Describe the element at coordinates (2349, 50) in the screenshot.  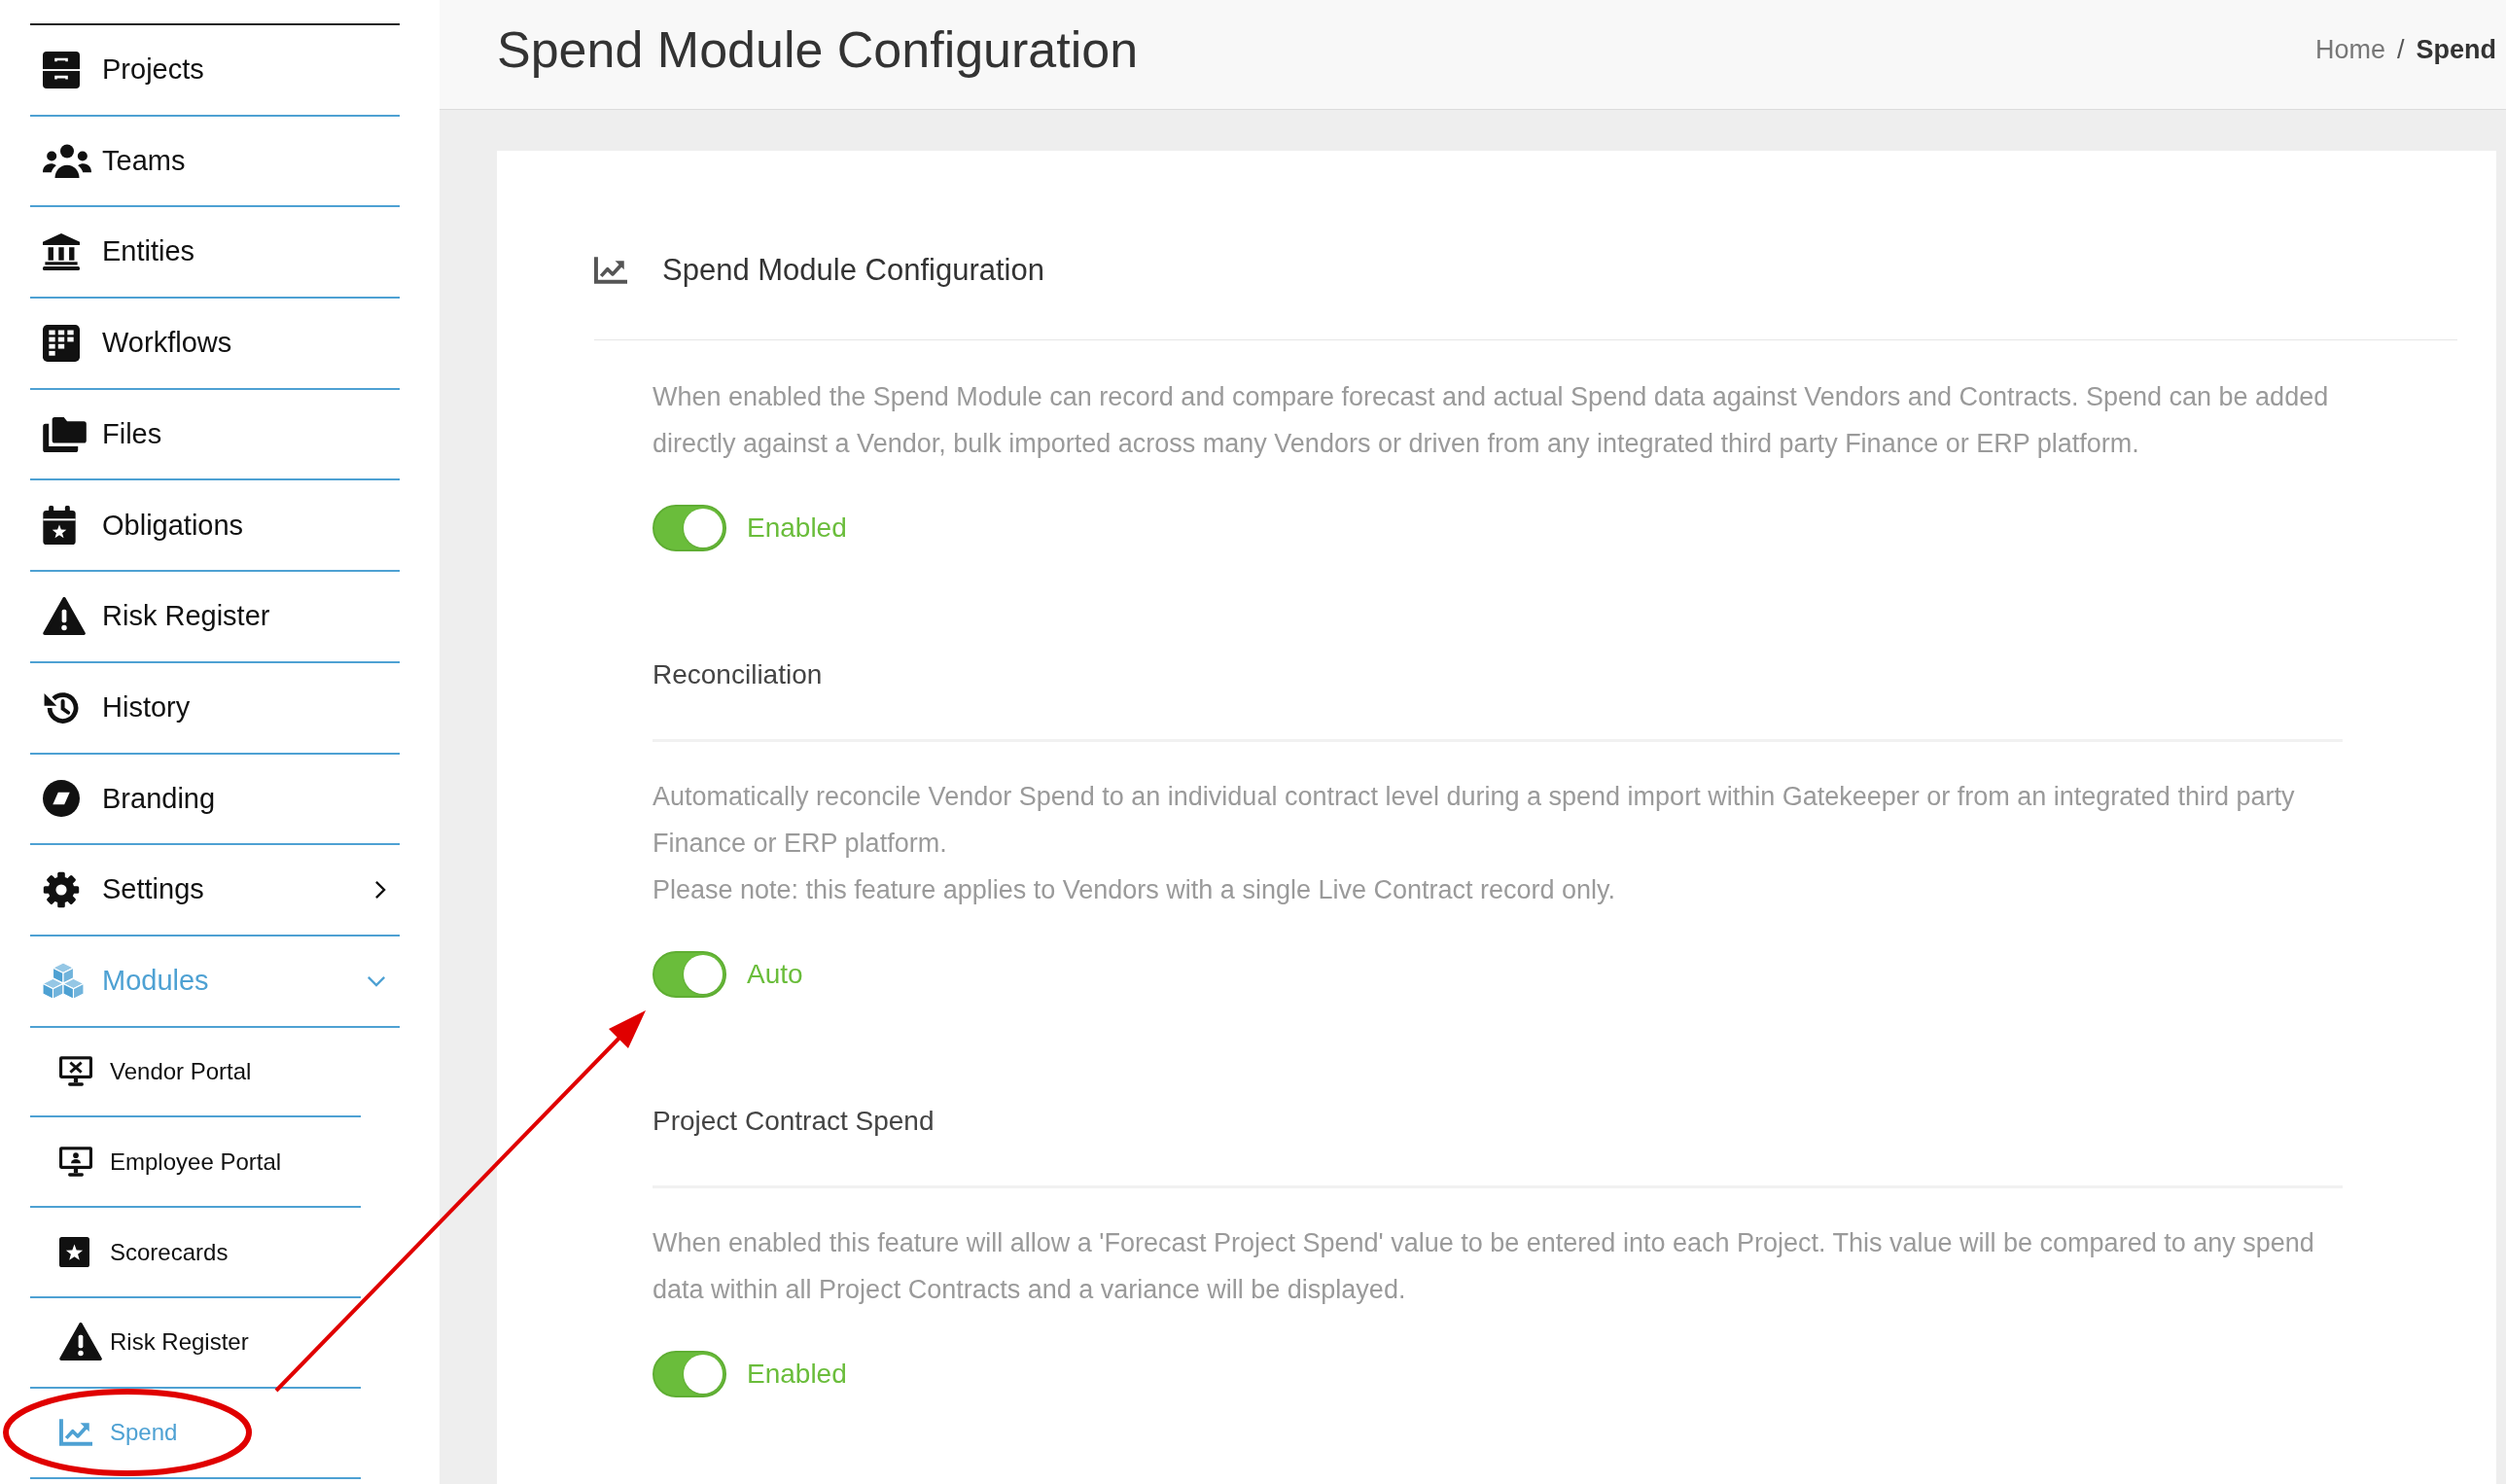
I see `breadcrumb-link: Home` at that location.